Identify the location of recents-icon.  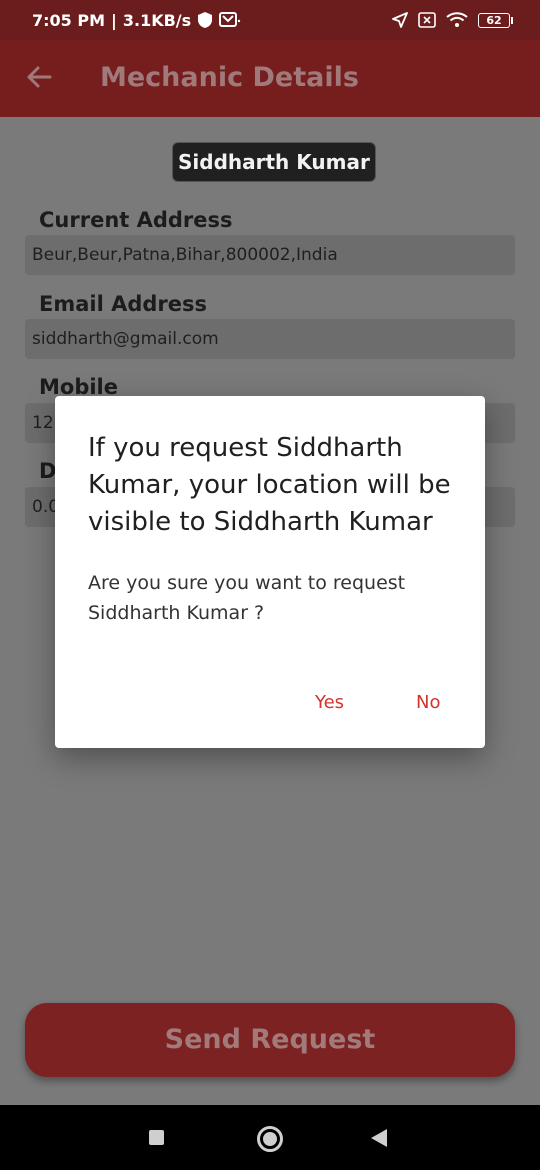
(156, 1137).